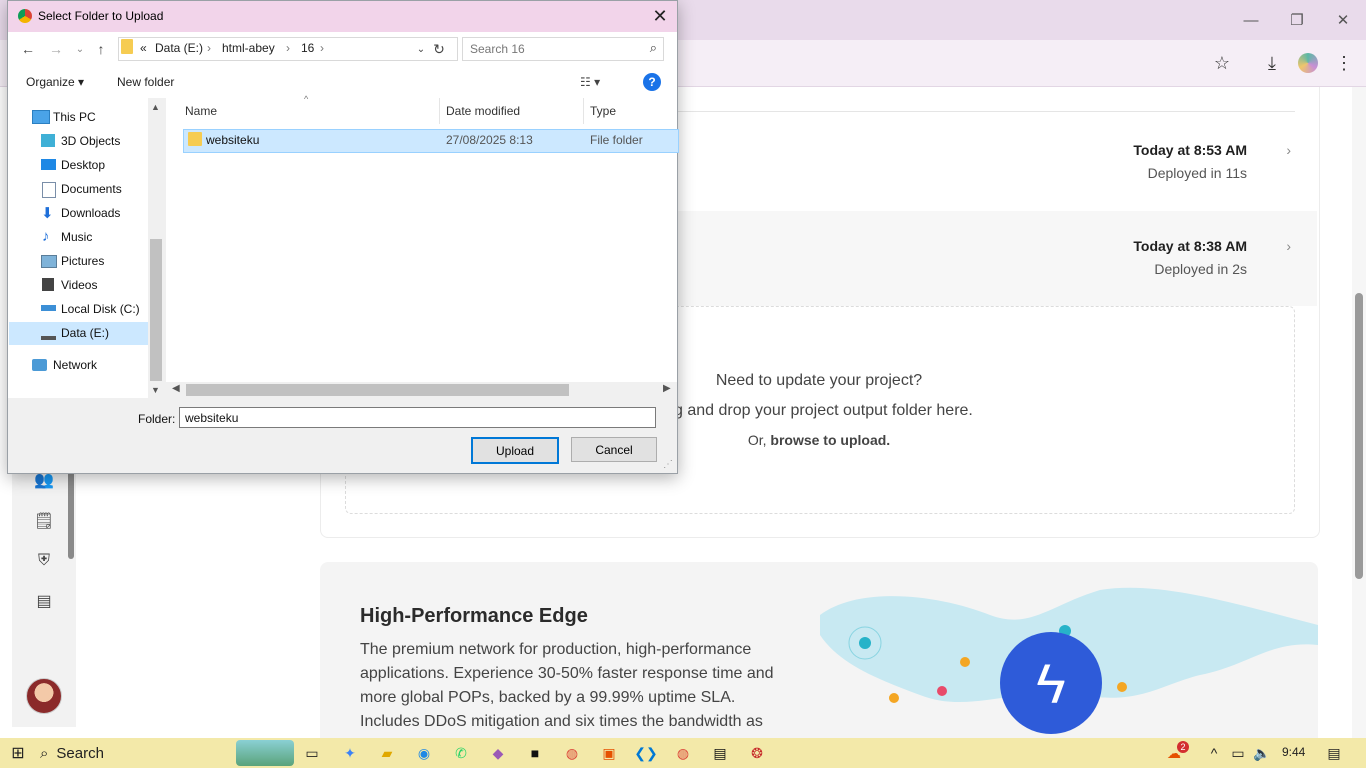  I want to click on widgets-icon, so click(265, 753).